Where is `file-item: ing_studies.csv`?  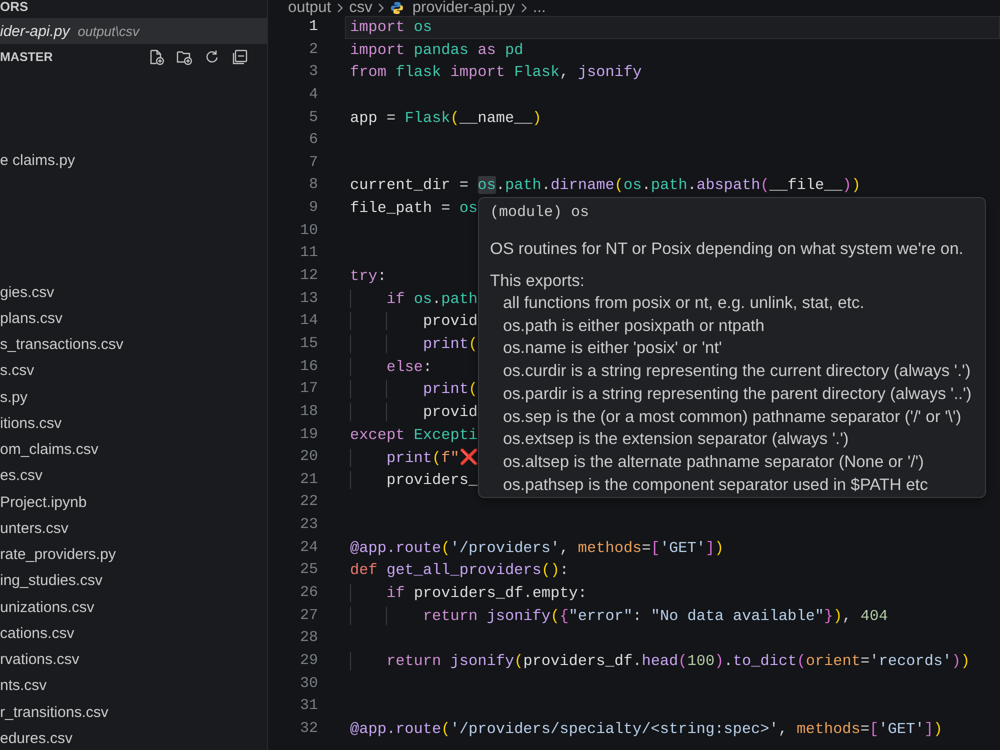 file-item: ing_studies.csv is located at coordinates (51, 581).